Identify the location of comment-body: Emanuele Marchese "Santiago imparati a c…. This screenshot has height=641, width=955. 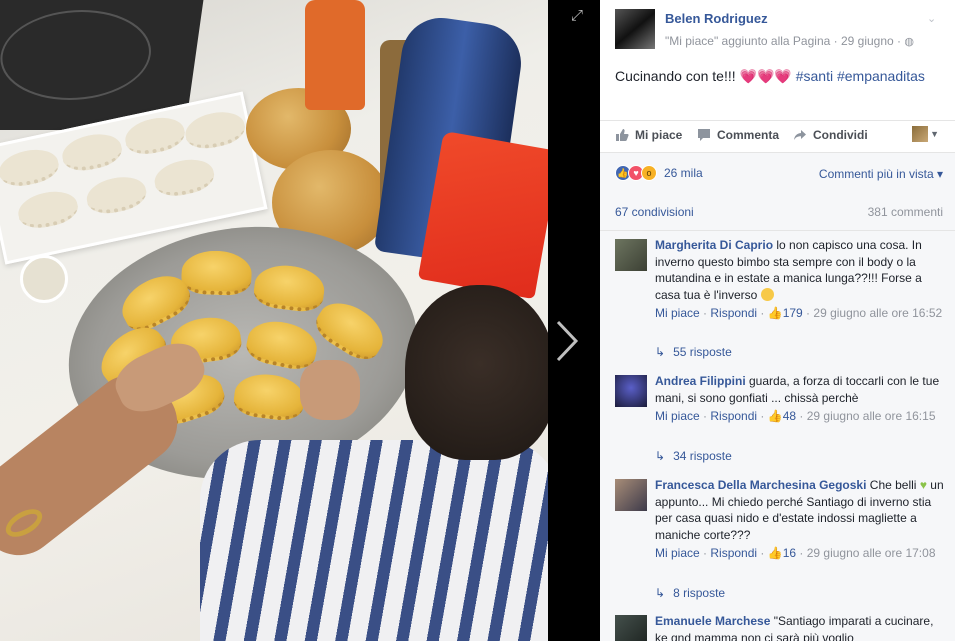
(800, 627).